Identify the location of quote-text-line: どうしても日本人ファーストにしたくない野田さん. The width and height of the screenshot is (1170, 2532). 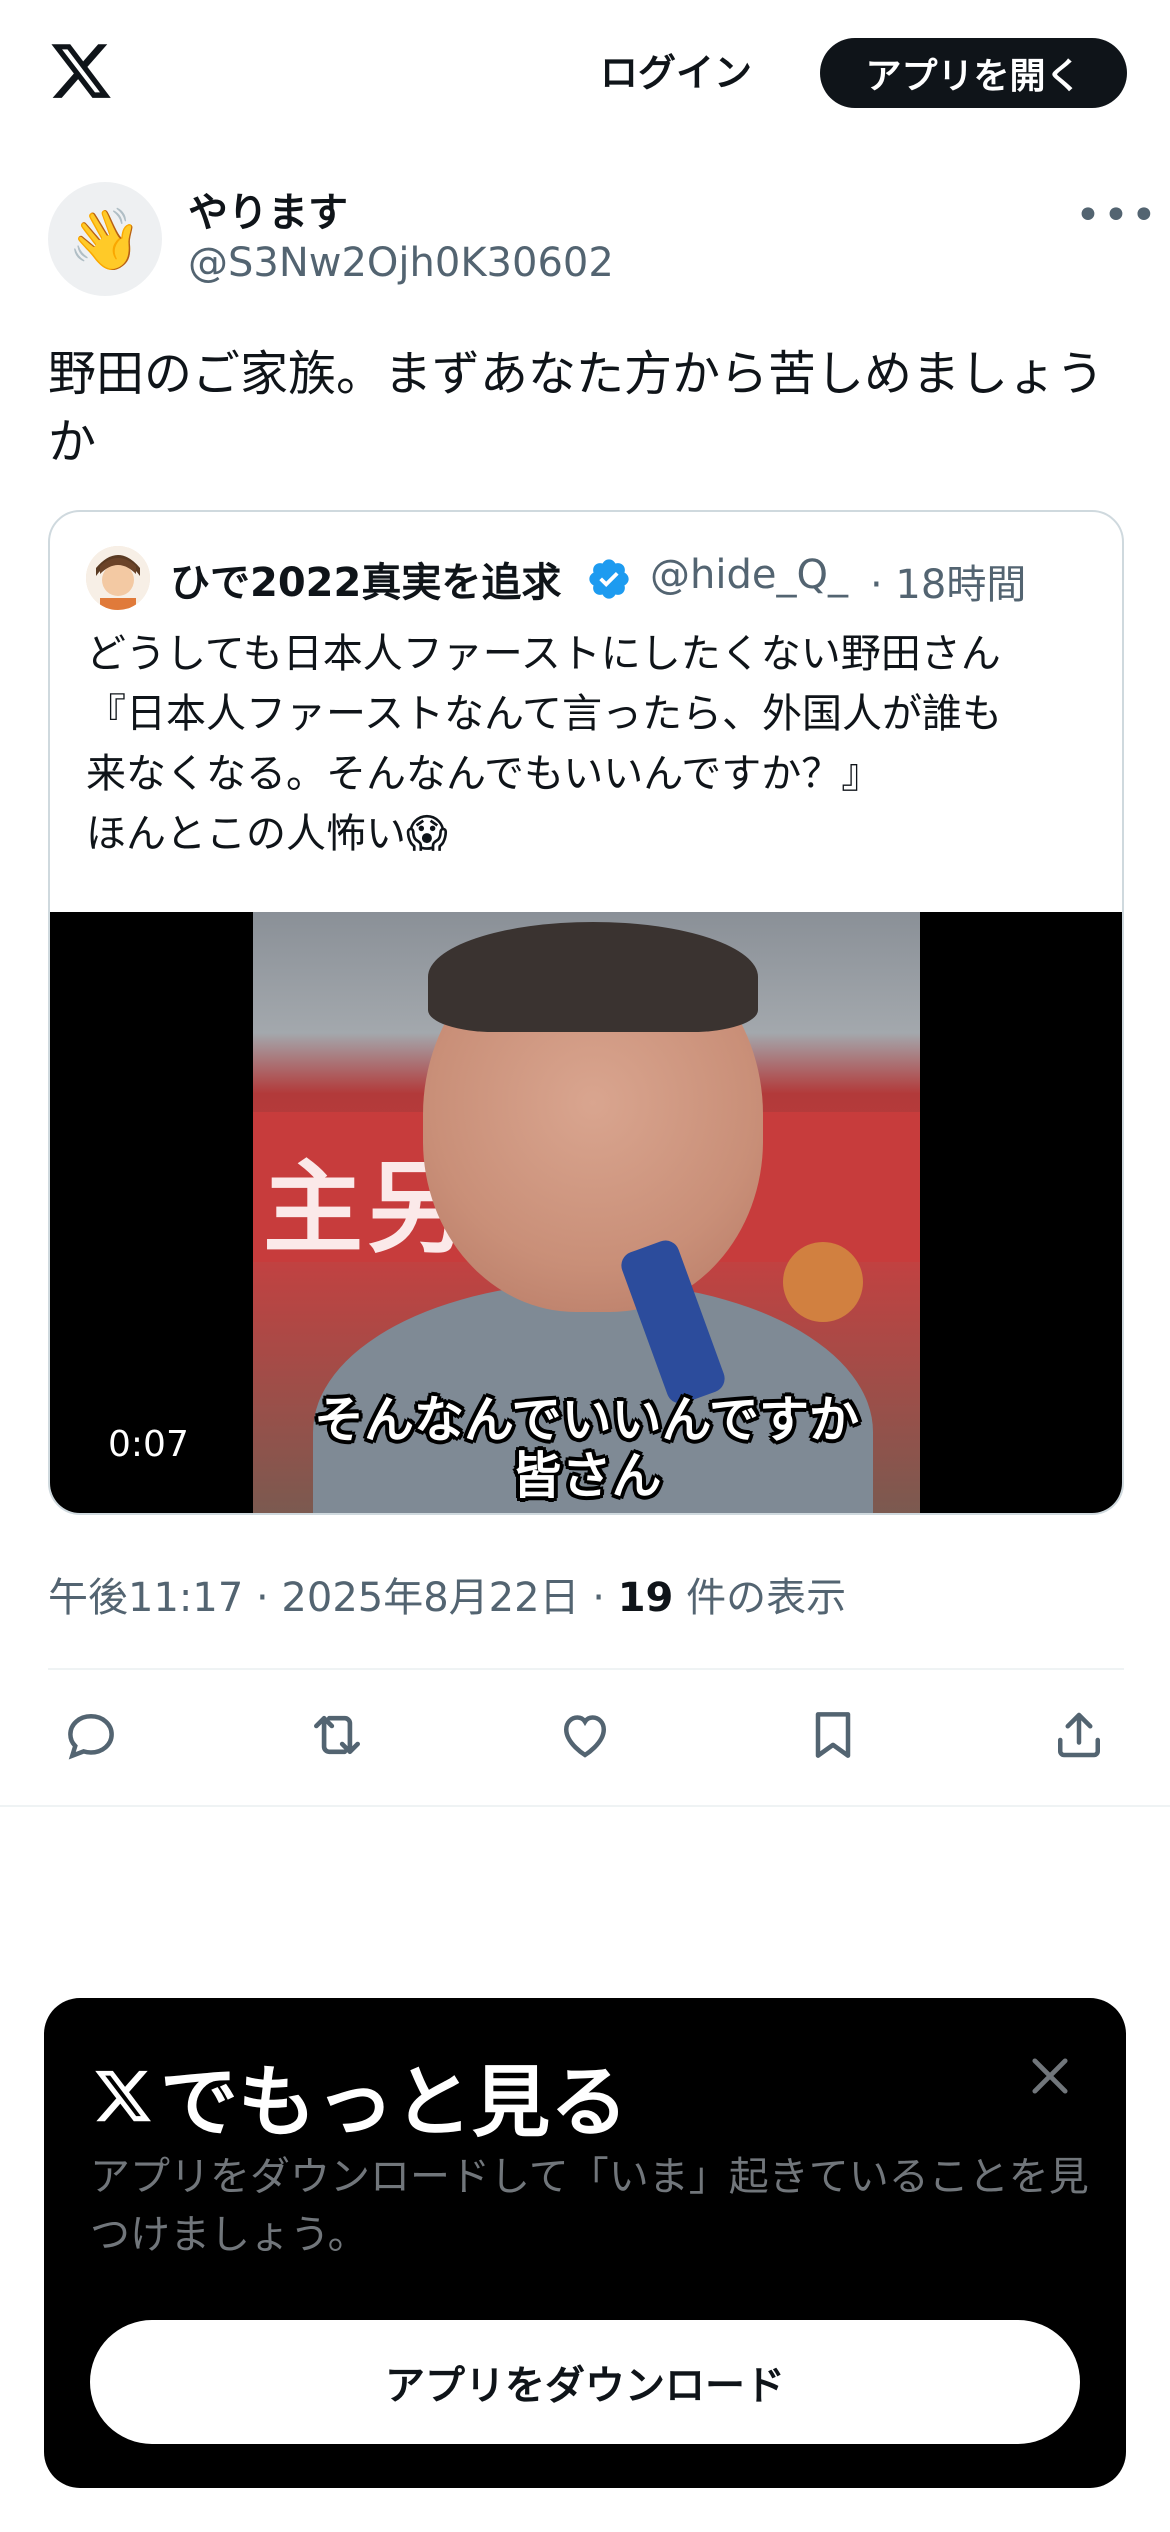
(543, 654).